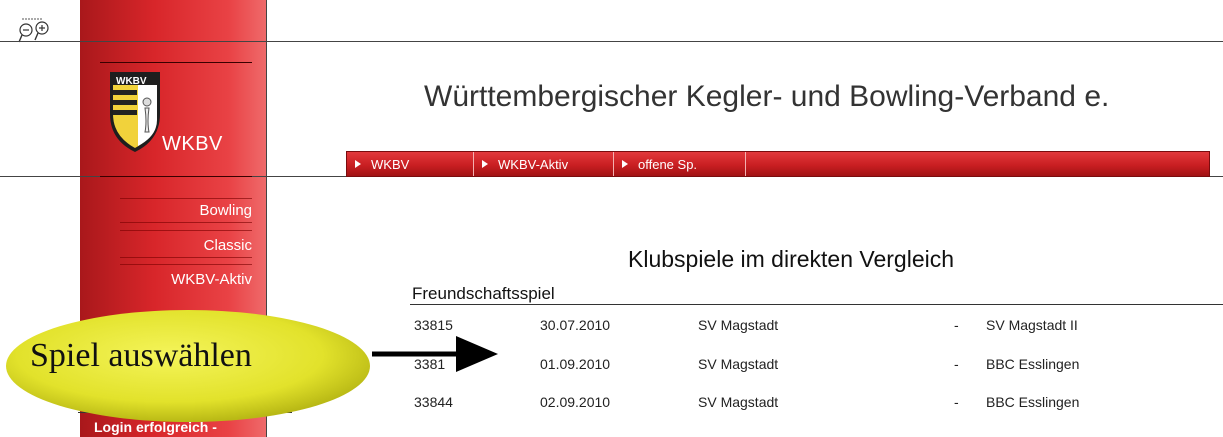  I want to click on zoom-tools, so click(48, 36).